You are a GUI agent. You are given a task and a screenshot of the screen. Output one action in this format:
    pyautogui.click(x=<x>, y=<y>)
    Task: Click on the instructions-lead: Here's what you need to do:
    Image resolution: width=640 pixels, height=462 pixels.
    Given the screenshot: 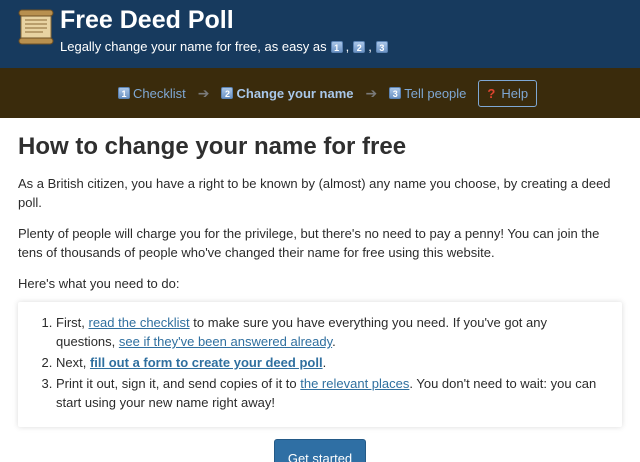 What is the action you would take?
    pyautogui.click(x=99, y=283)
    